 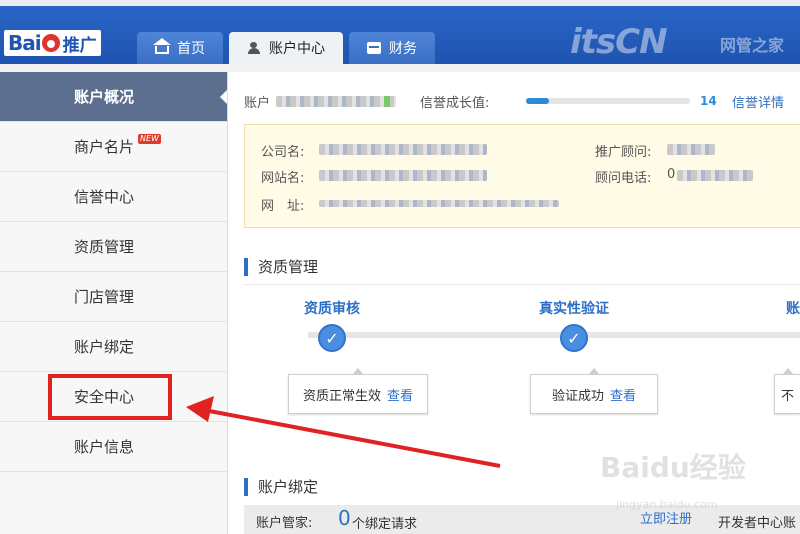 I want to click on baidu-jingyan-watermark: Baidu经验, so click(x=673, y=467).